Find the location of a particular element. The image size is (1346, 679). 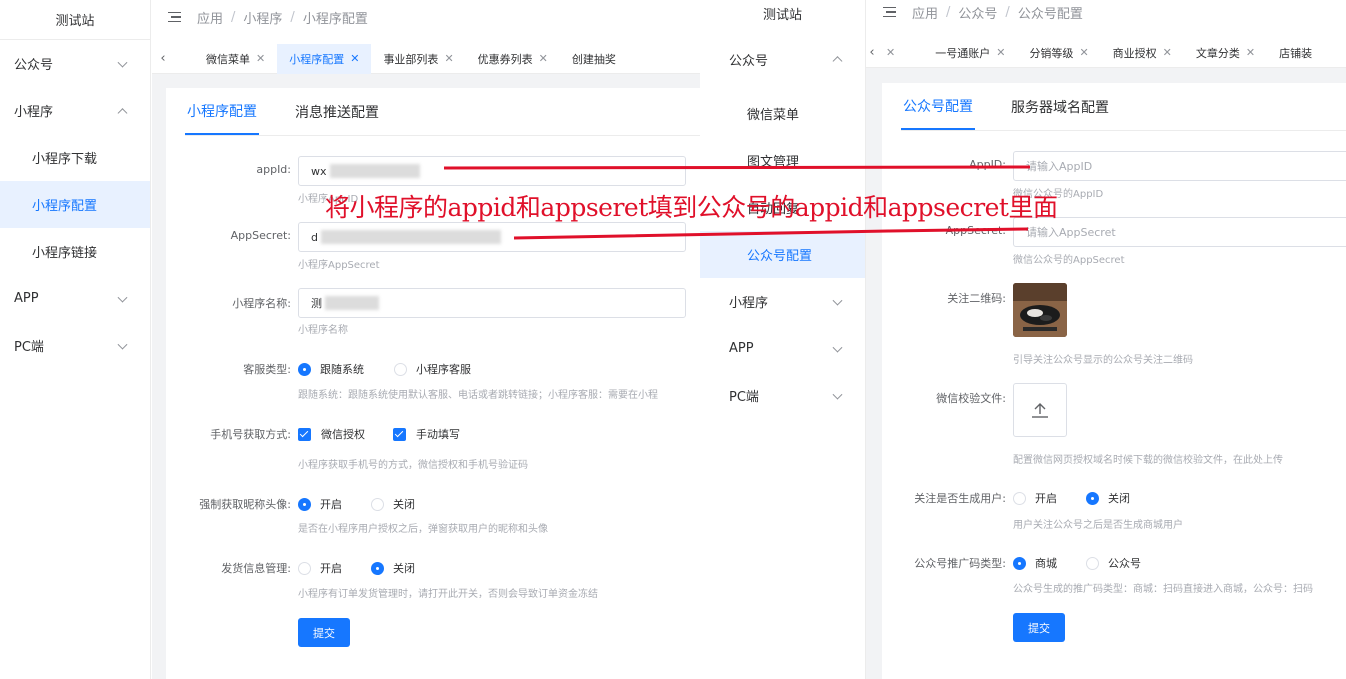

sidebar-item-label: PC端 is located at coordinates (744, 397).